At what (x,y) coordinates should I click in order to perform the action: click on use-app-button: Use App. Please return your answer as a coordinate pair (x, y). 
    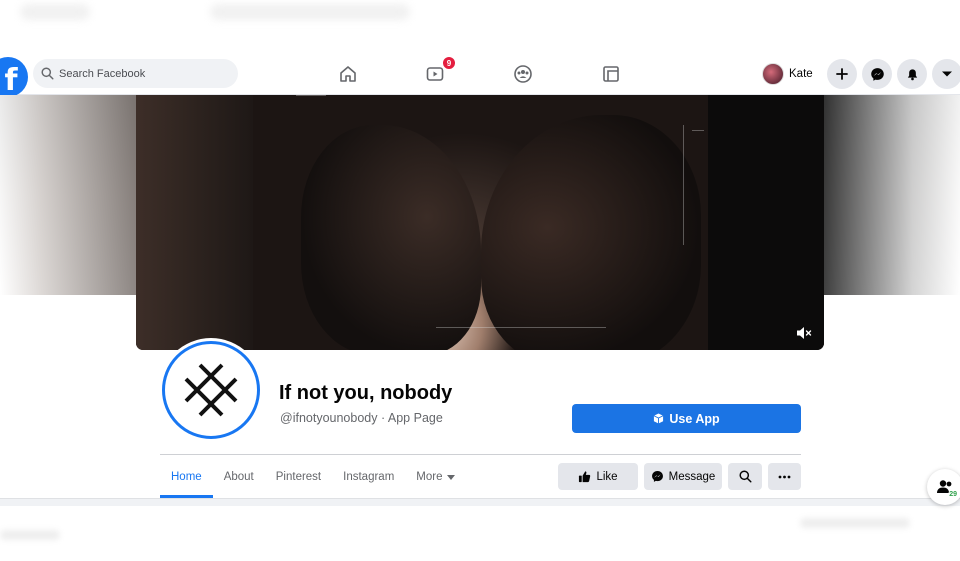
    Looking at the image, I should click on (686, 418).